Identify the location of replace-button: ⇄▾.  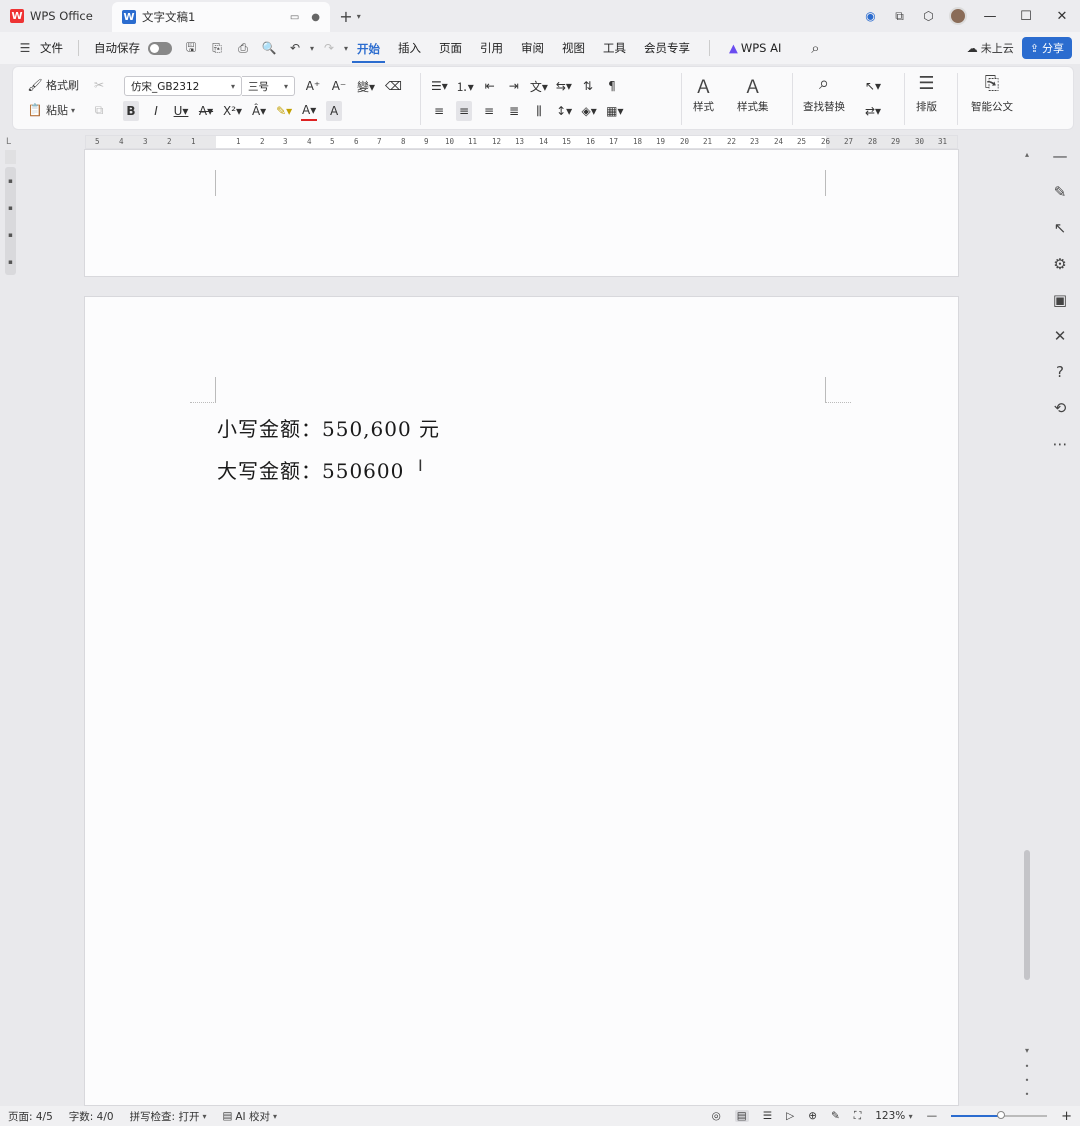
(873, 111).